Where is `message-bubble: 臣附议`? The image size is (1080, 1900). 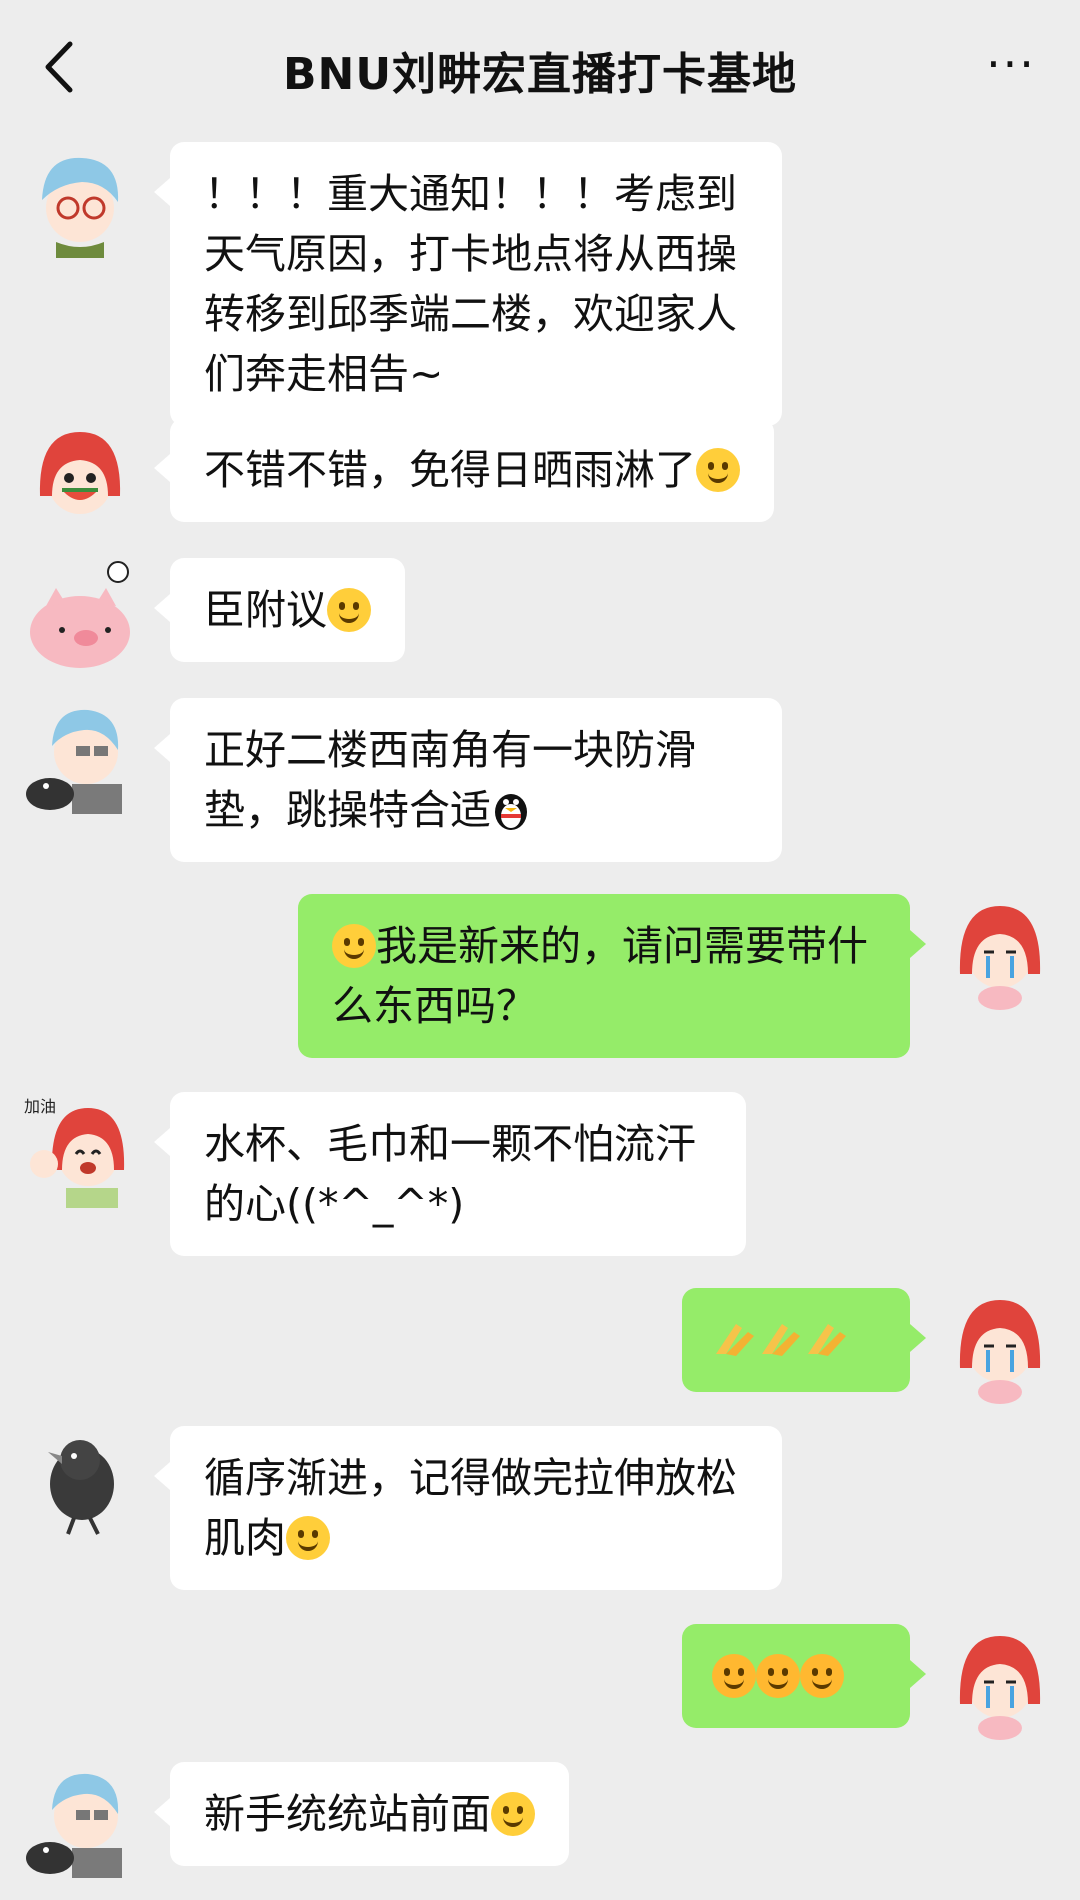 message-bubble: 臣附议 is located at coordinates (279, 610).